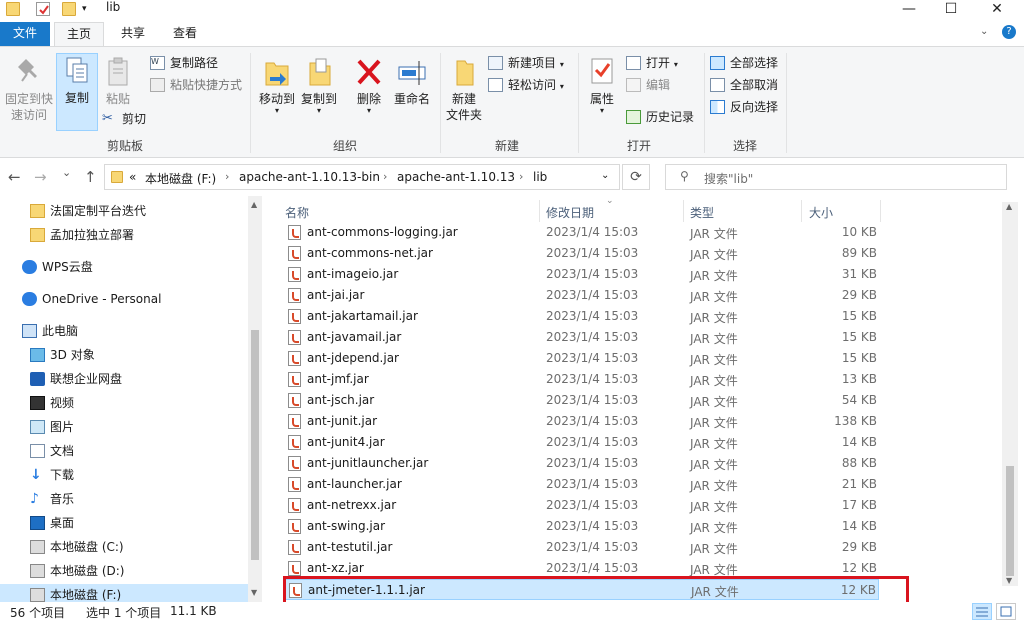 The width and height of the screenshot is (1024, 622). Describe the element at coordinates (309, 177) in the screenshot. I see `breadcrumb-ant-bin: apache-ant-1.10.13-bin` at that location.